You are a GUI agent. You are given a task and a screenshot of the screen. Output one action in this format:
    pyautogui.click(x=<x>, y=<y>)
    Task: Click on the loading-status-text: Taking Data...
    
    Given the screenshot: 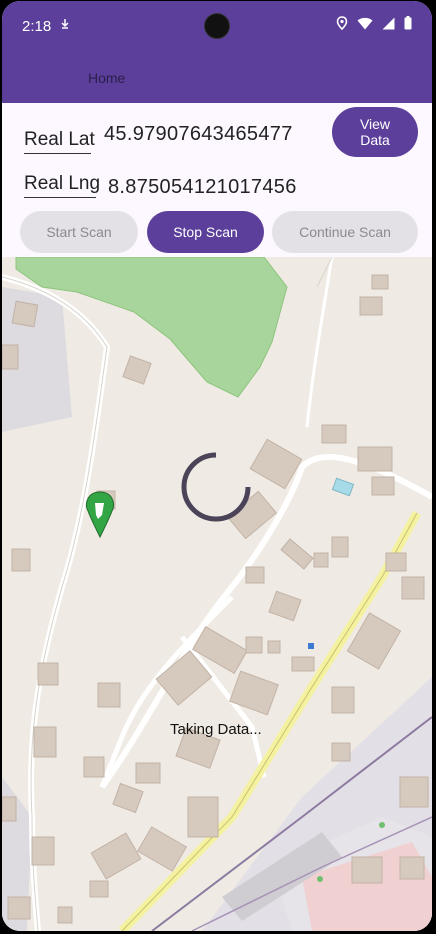 What is the action you would take?
    pyautogui.click(x=216, y=729)
    